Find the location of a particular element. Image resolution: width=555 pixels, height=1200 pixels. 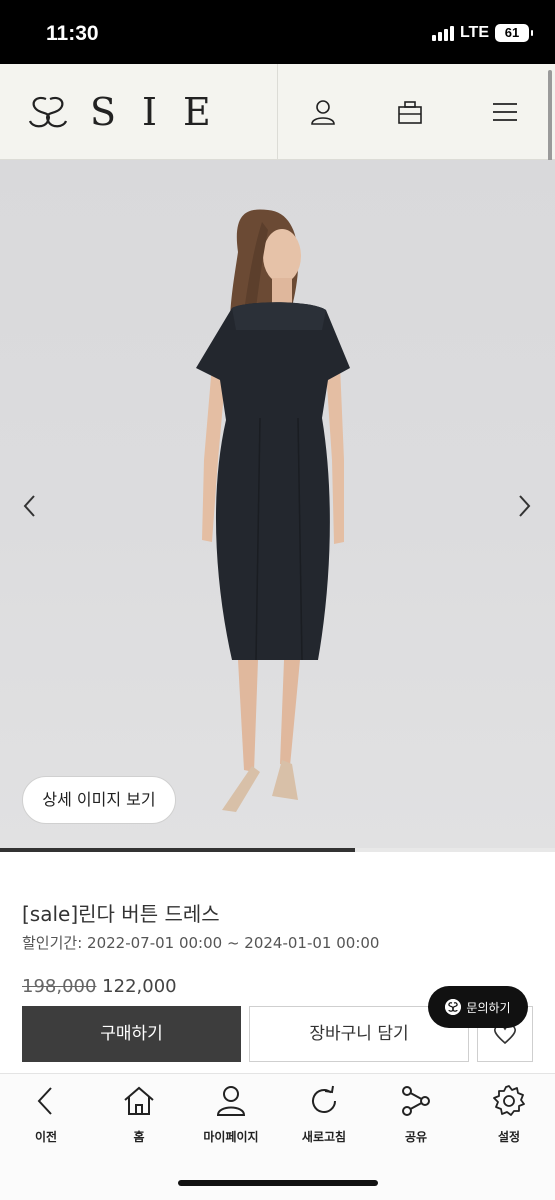

home-icon is located at coordinates (139, 1100).